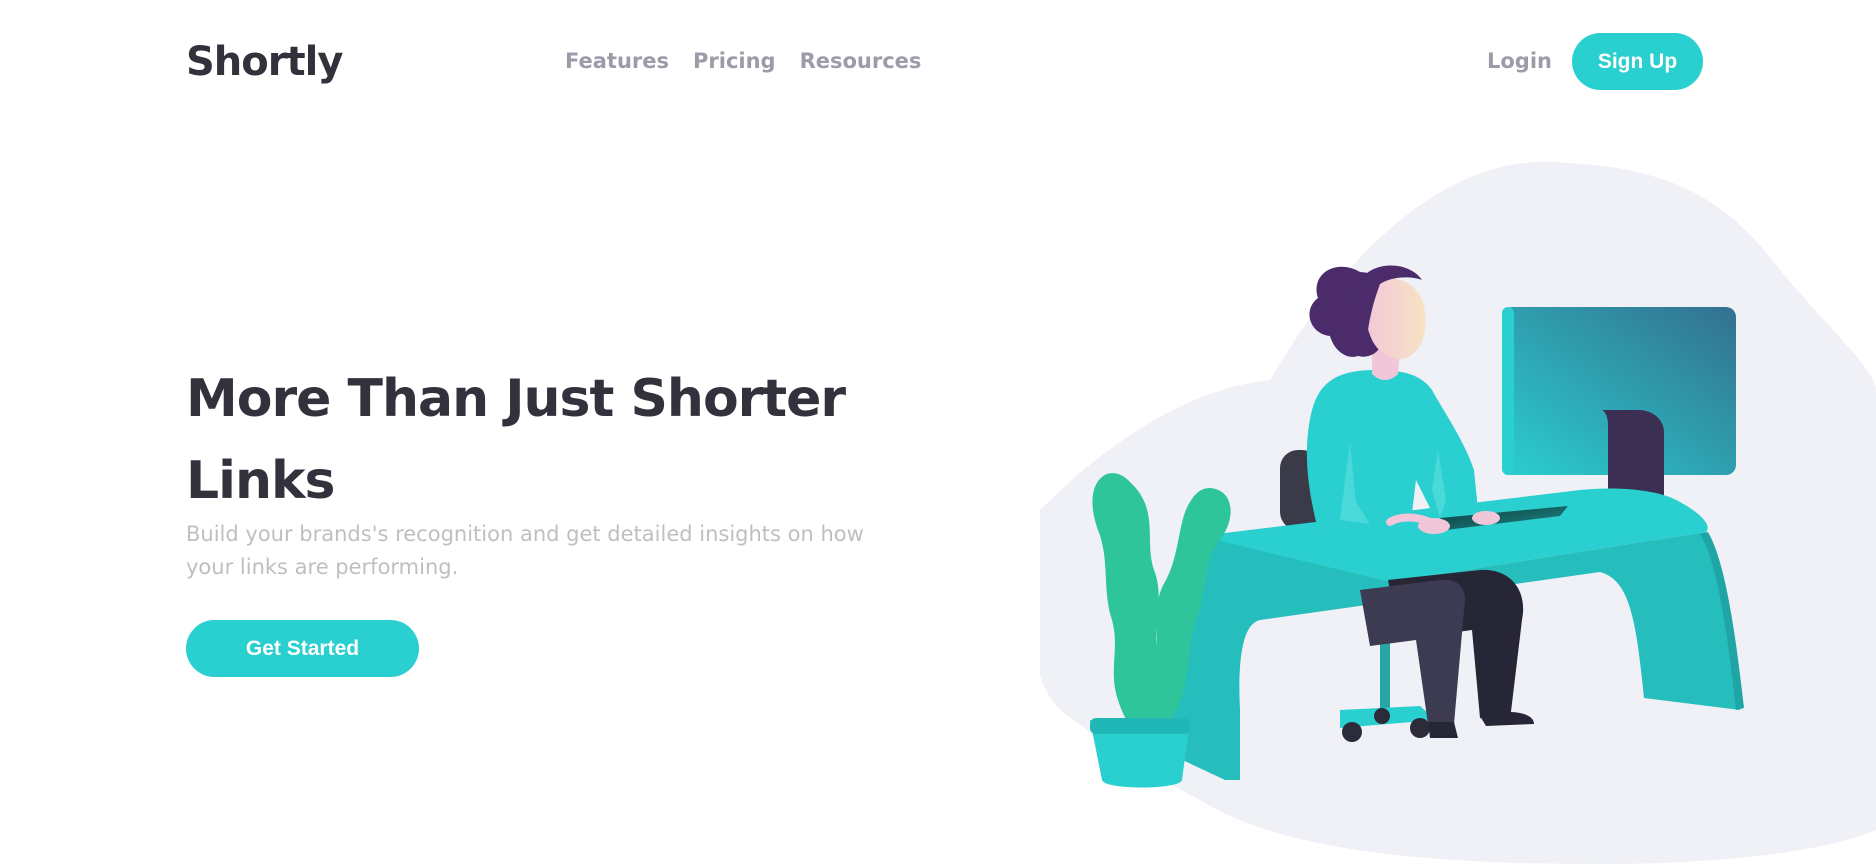 Image resolution: width=1876 pixels, height=864 pixels. What do you see at coordinates (1519, 61) in the screenshot?
I see `login-link: Login` at bounding box center [1519, 61].